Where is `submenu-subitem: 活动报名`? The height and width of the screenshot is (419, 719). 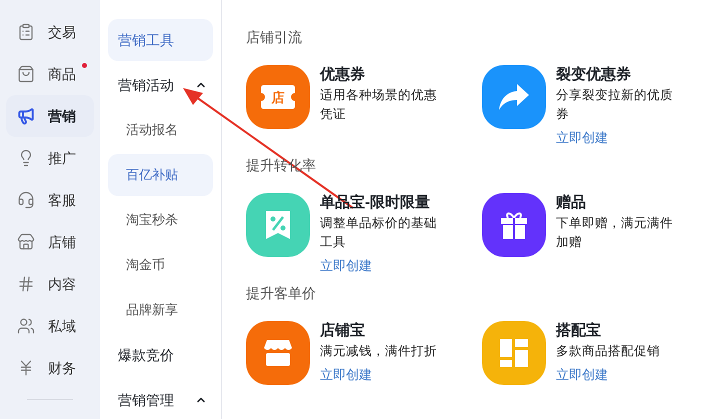
submenu-subitem: 活动报名 is located at coordinates (160, 130).